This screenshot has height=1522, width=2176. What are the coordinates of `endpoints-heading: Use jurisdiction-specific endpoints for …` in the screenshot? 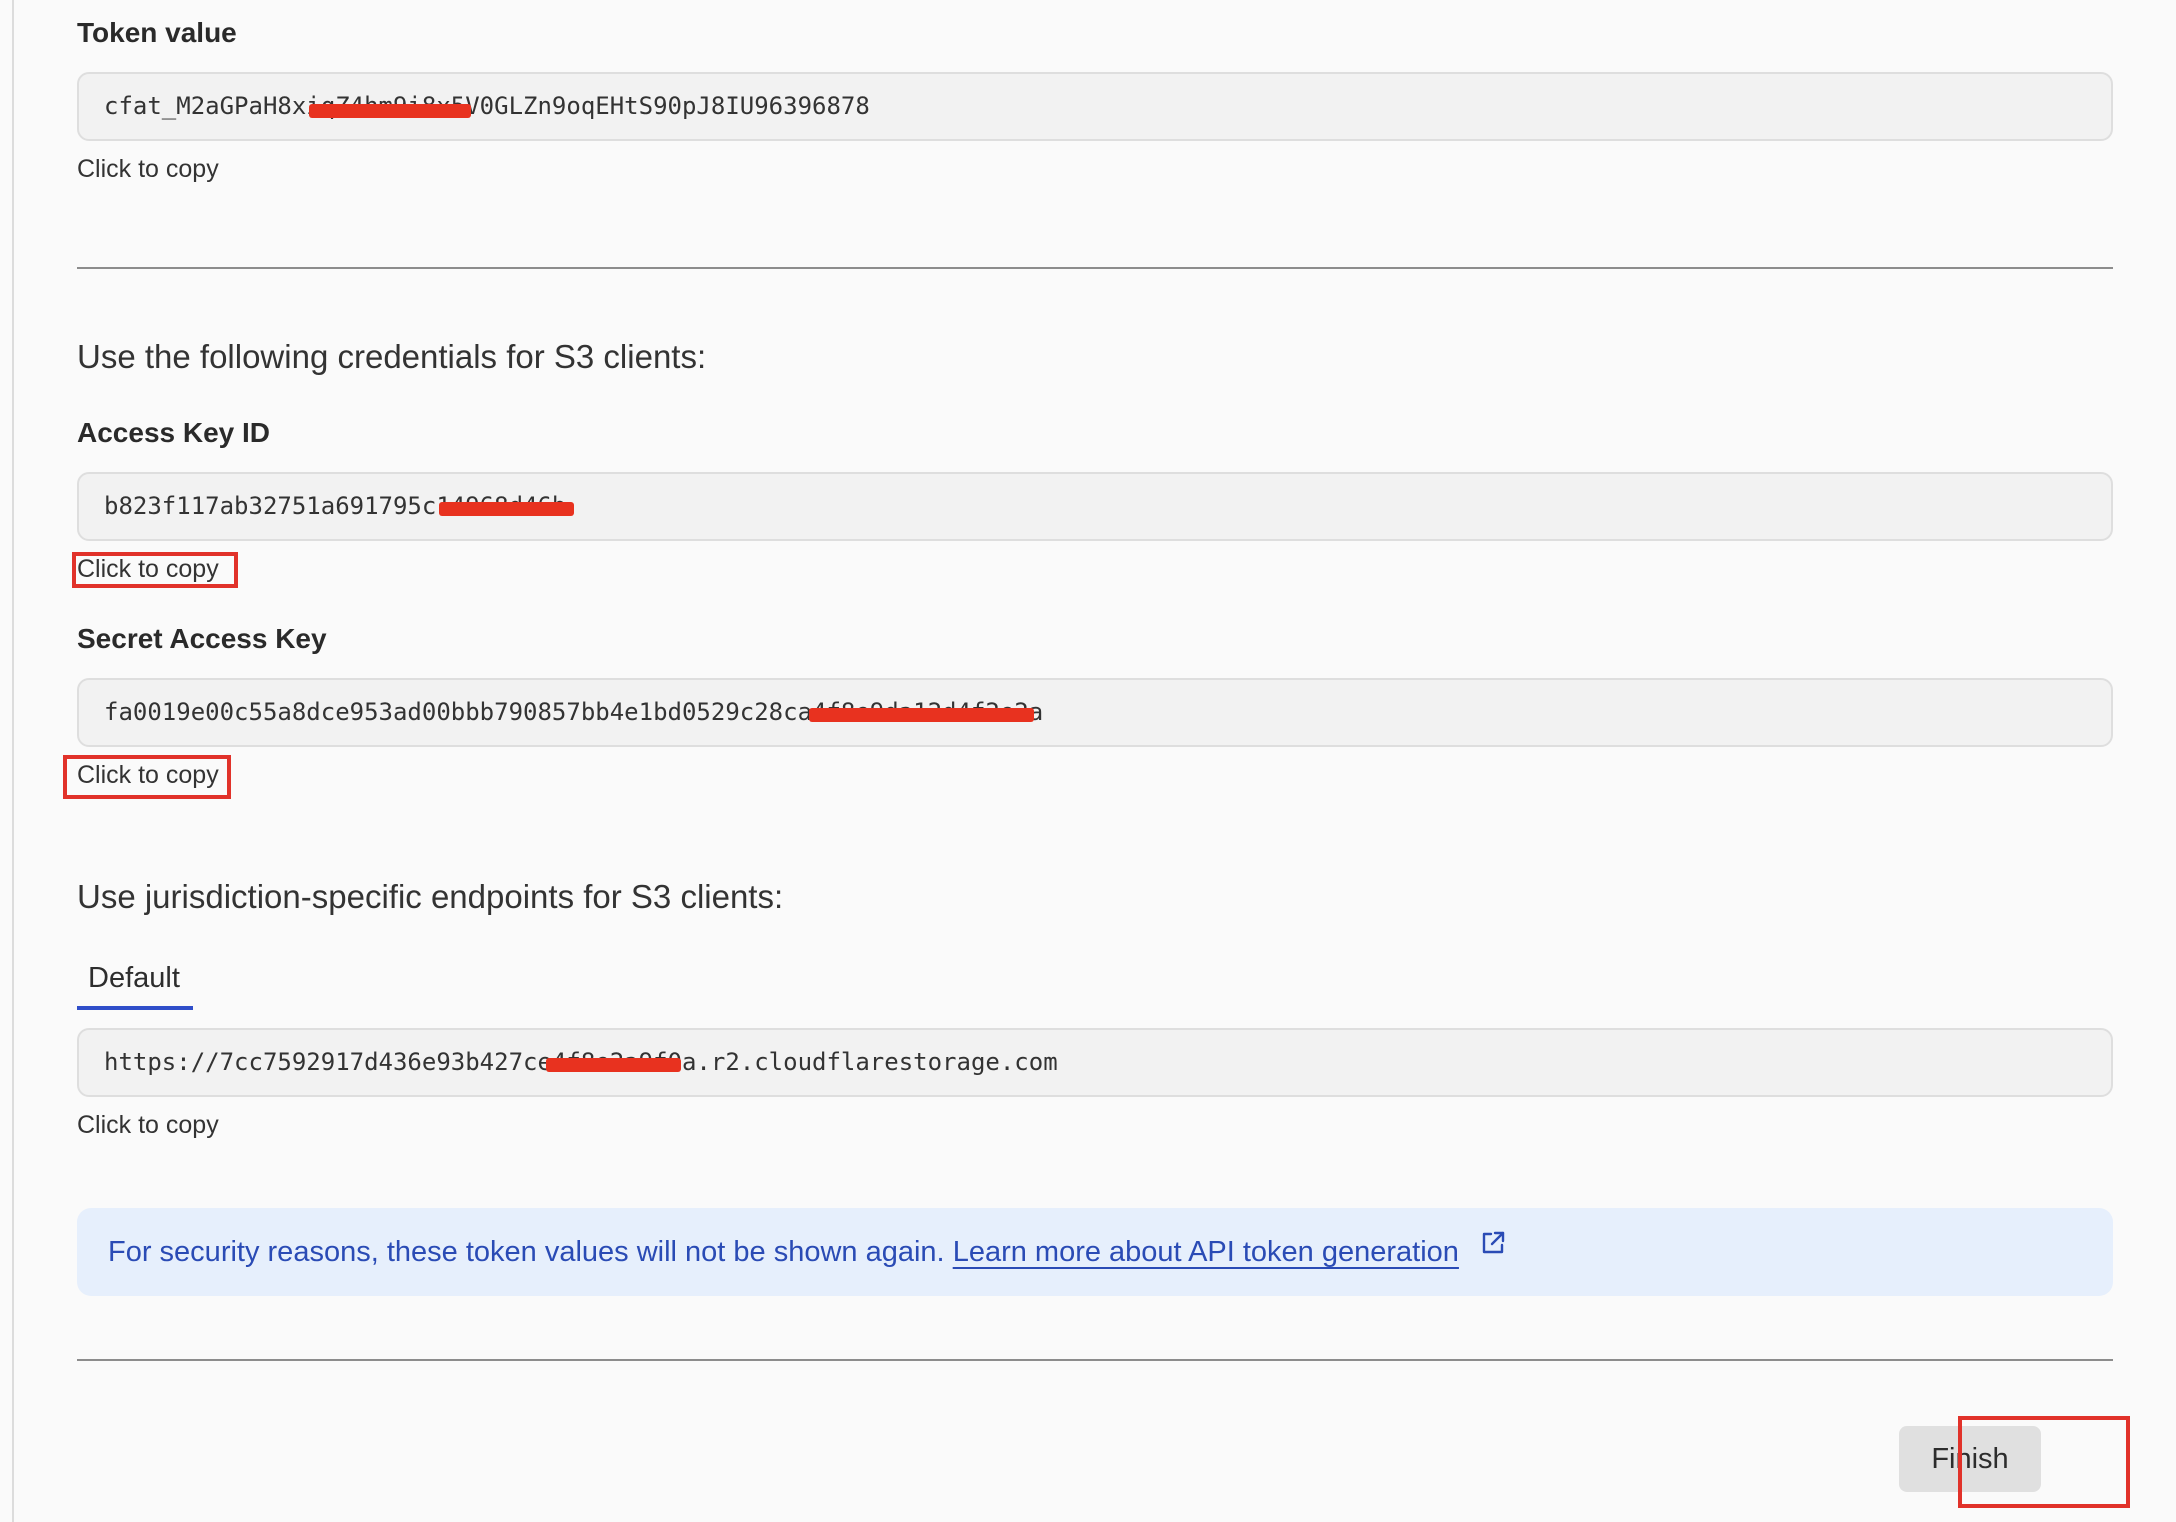 It's located at (430, 896).